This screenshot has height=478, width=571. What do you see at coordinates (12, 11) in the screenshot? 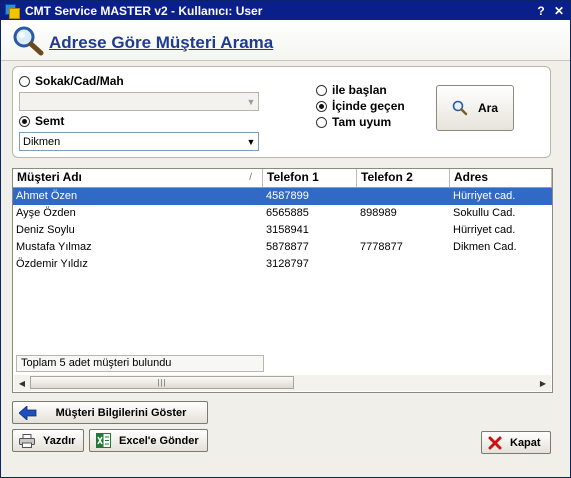
I see `app-logo-icon` at bounding box center [12, 11].